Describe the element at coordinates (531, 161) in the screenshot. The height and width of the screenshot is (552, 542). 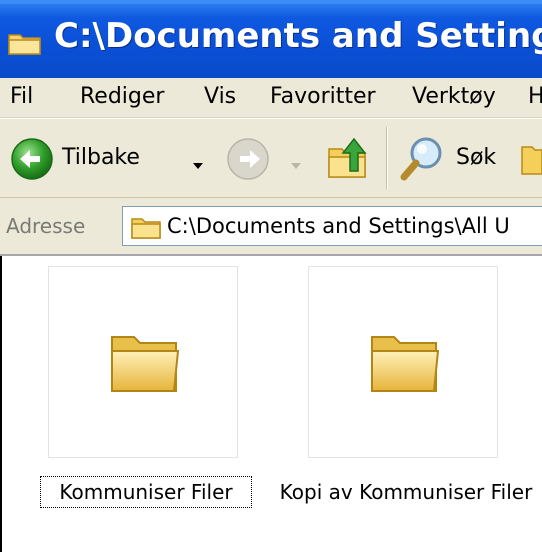
I see `folders-icon` at that location.